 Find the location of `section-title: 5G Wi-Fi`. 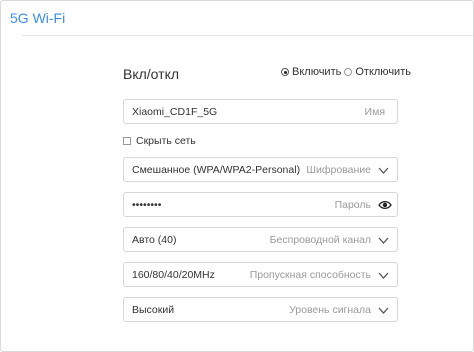

section-title: 5G Wi-Fi is located at coordinates (38, 18).